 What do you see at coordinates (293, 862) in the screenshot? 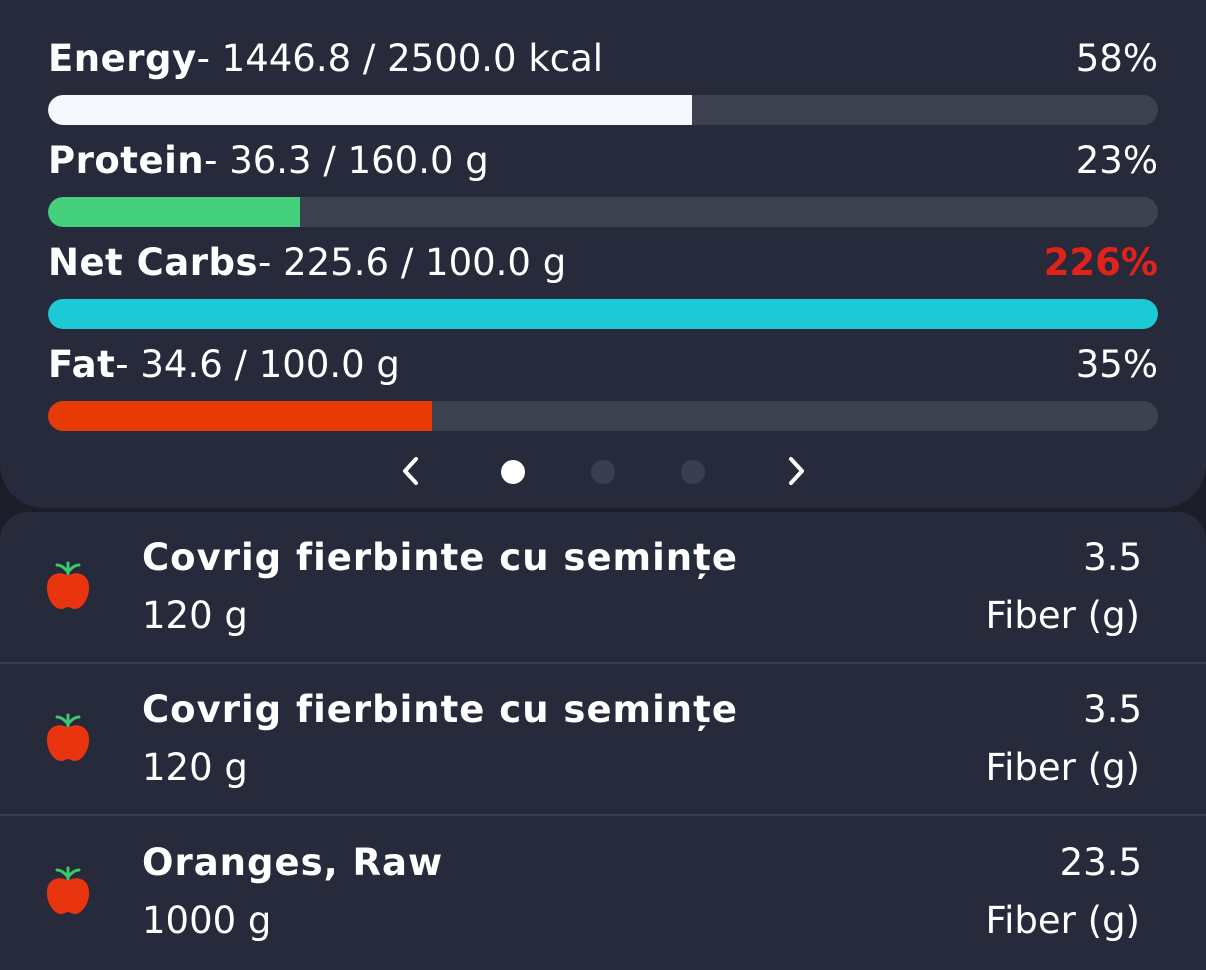
I see `food-name: Oranges, Raw` at bounding box center [293, 862].